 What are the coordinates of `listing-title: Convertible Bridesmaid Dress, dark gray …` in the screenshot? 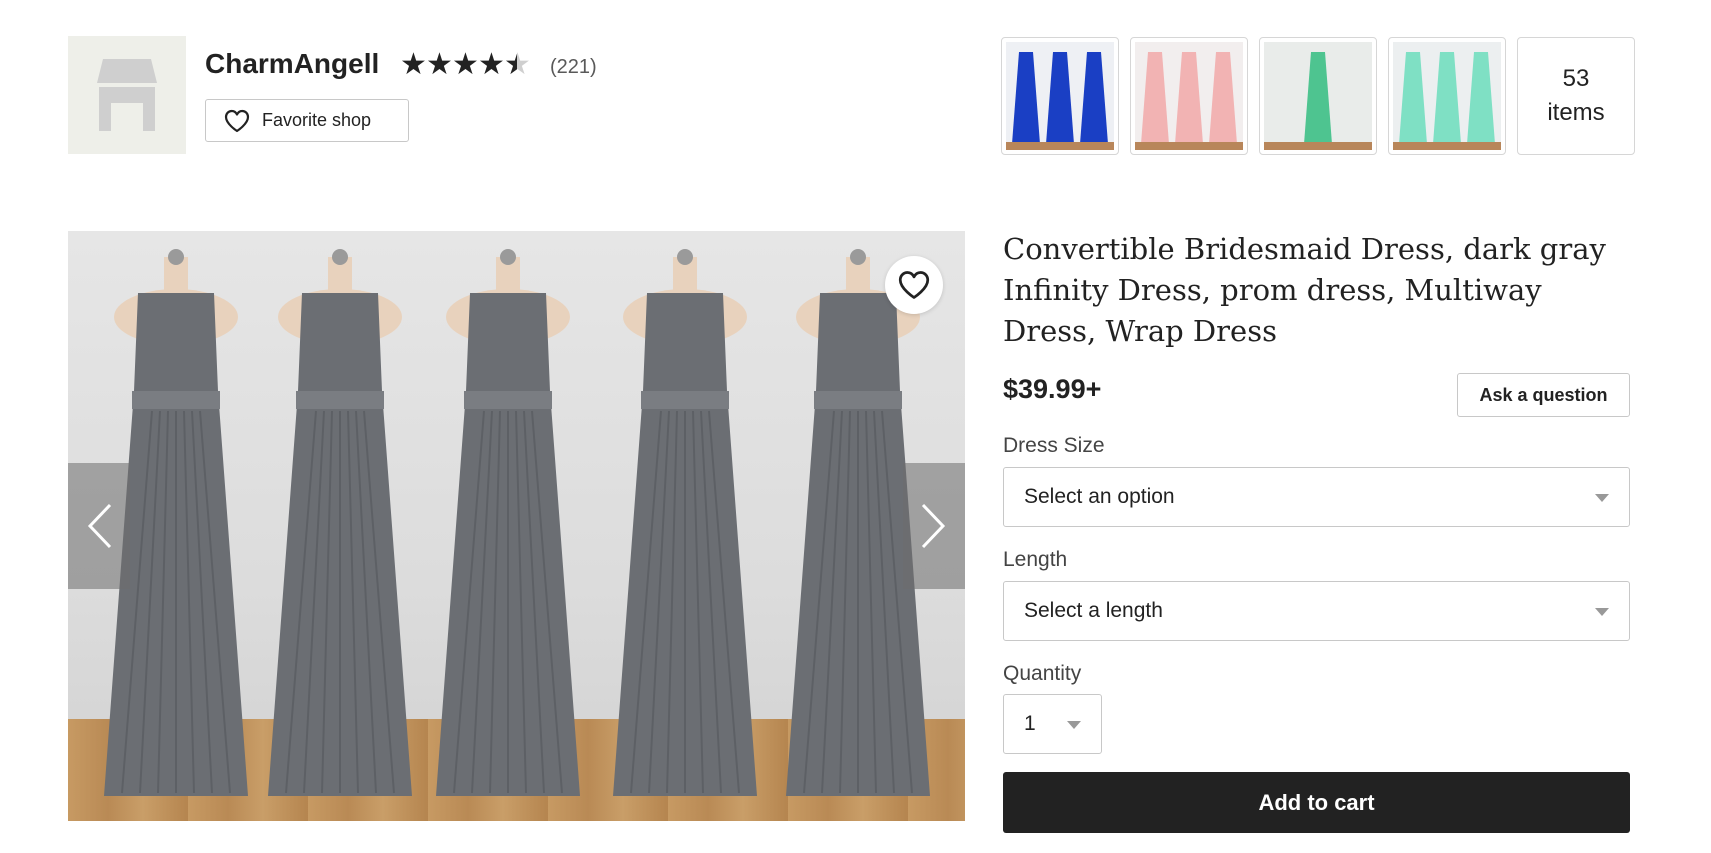 It's located at (1304, 290).